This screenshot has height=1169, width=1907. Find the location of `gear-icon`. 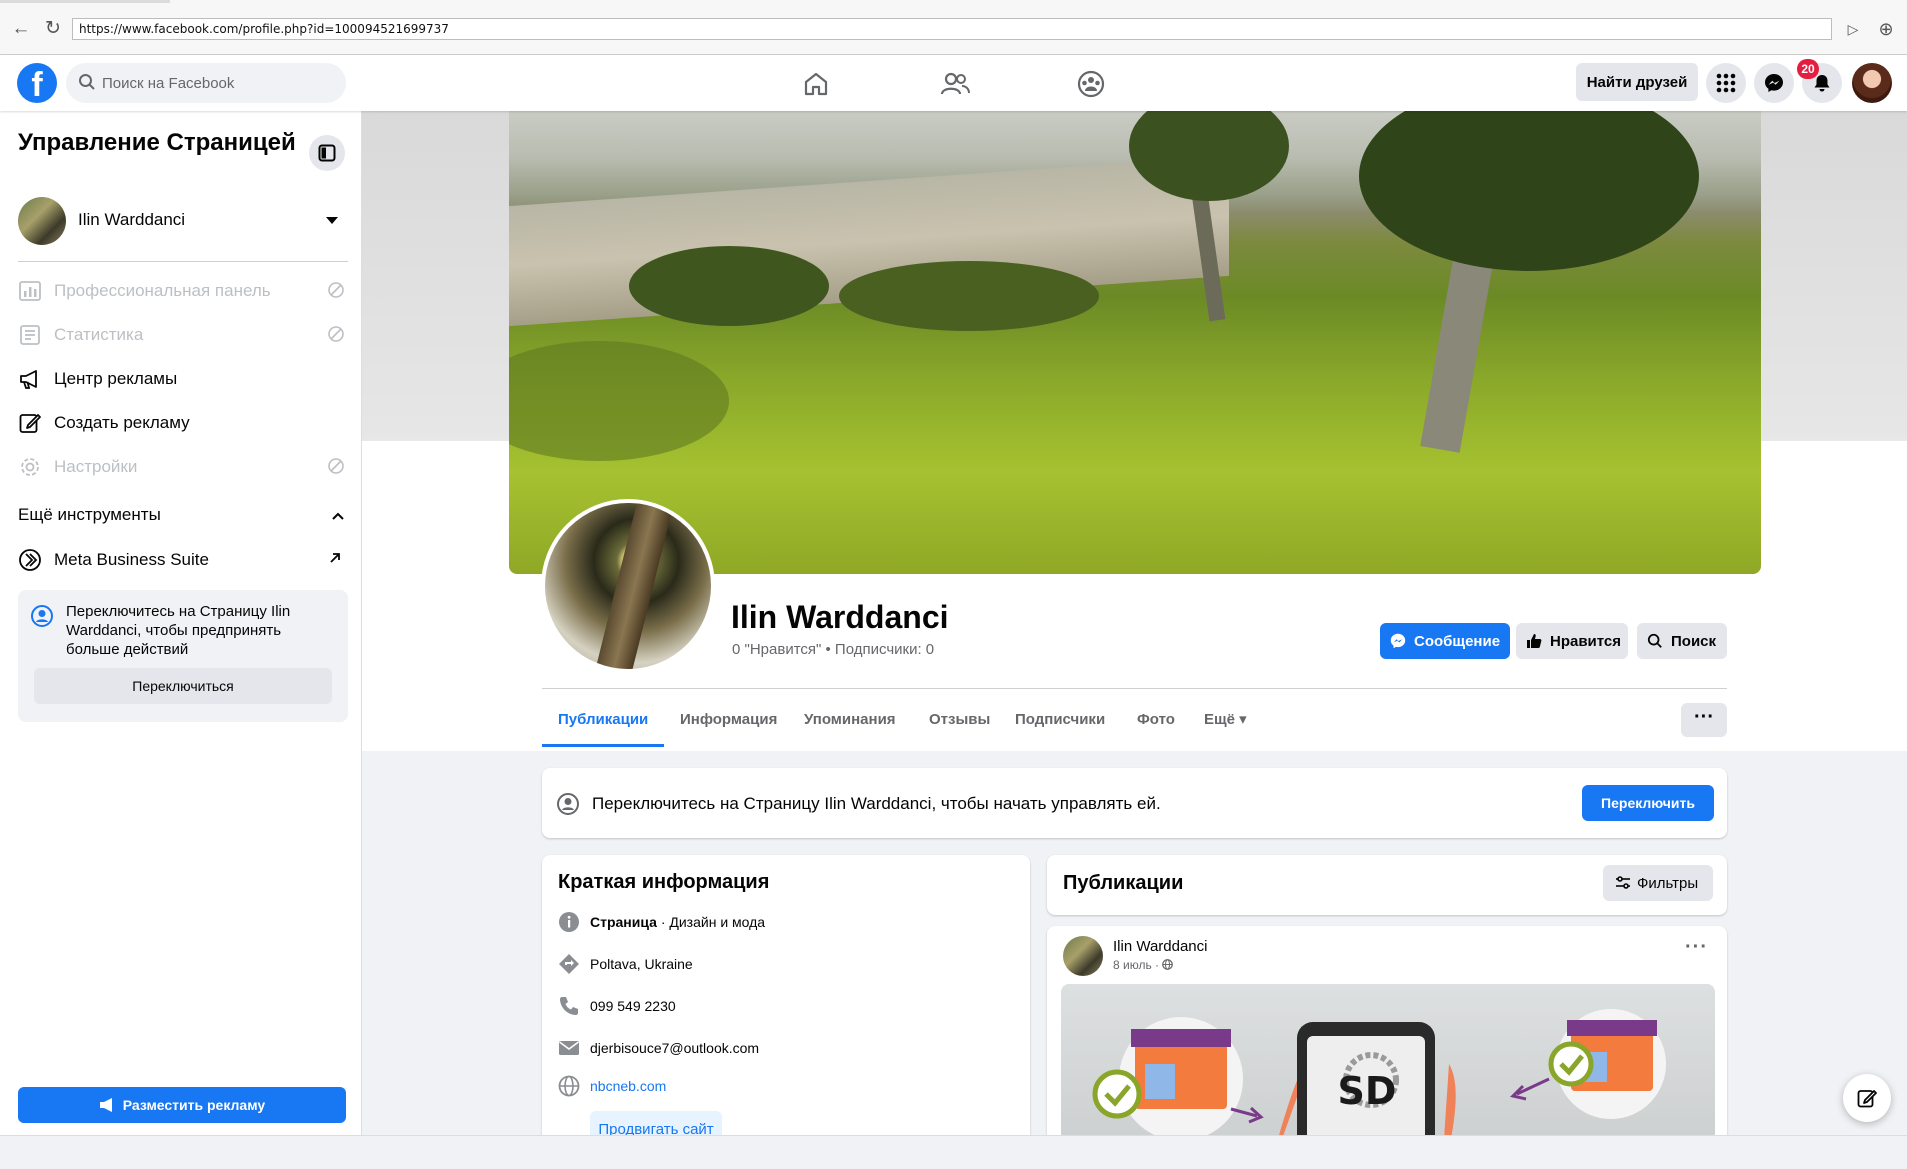

gear-icon is located at coordinates (30, 467).